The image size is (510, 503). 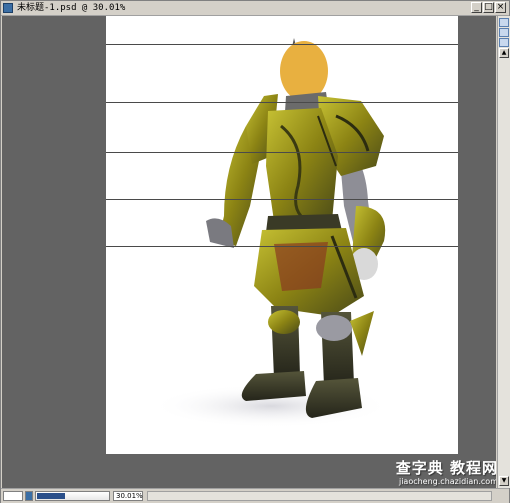 I want to click on status-bar: 30.01%, so click(x=255, y=495).